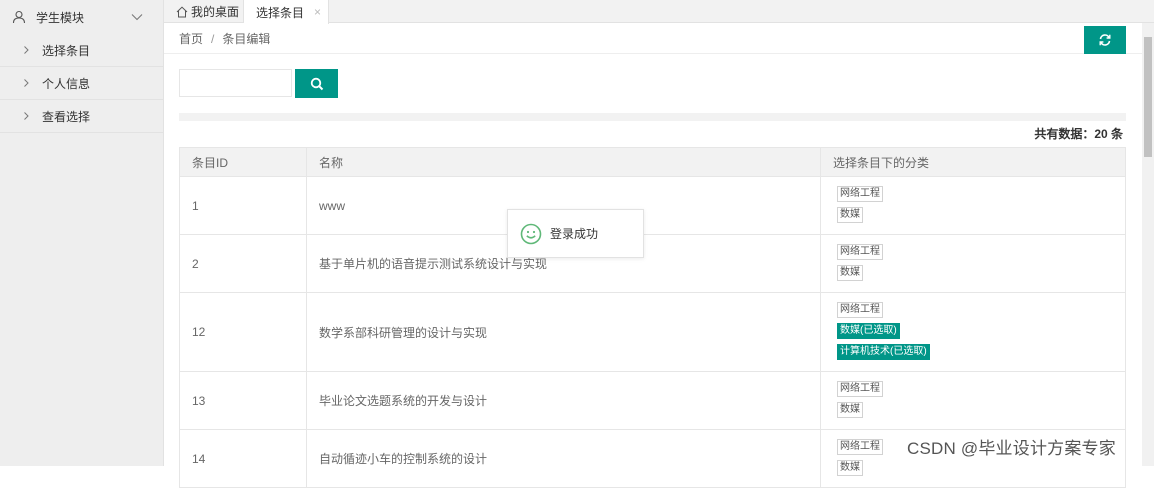 The width and height of the screenshot is (1154, 488). I want to click on cell-id: 1, so click(243, 205).